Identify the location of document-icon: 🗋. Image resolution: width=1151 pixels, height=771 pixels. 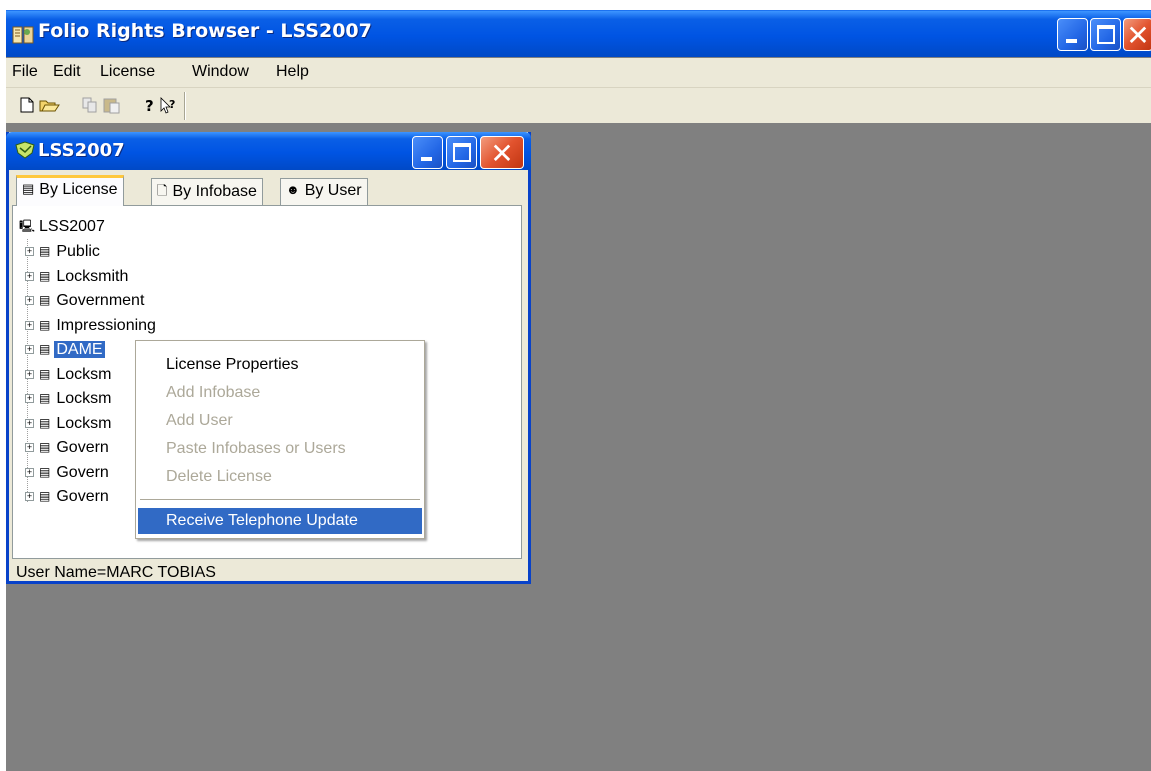
(162, 190).